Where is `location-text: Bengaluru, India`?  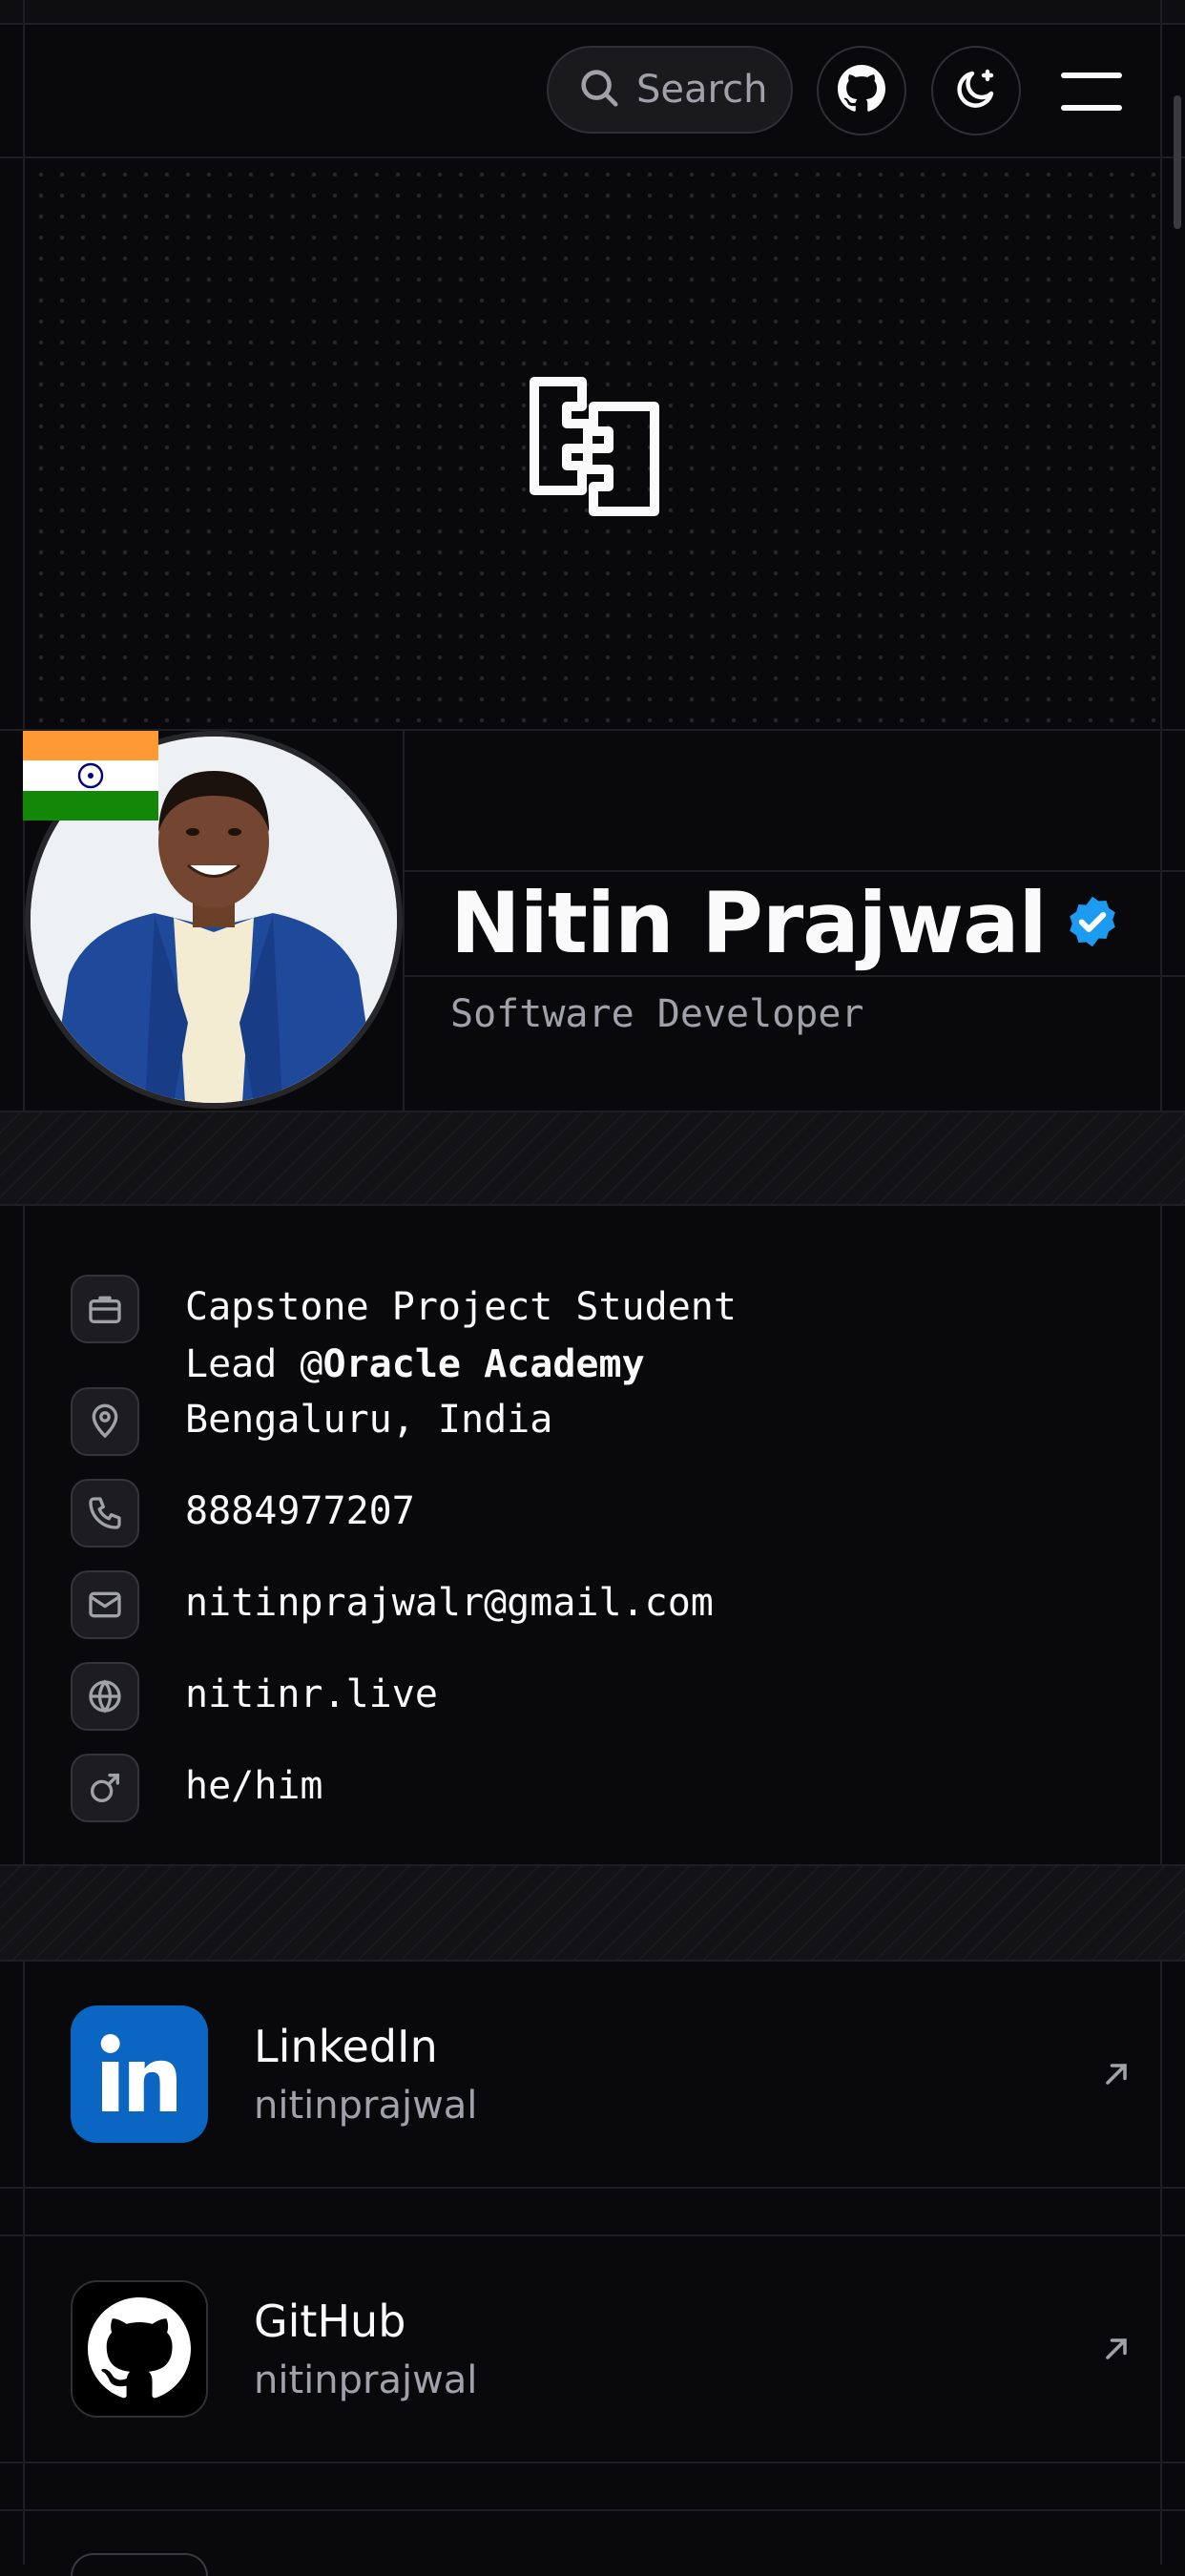 location-text: Bengaluru, India is located at coordinates (369, 1420).